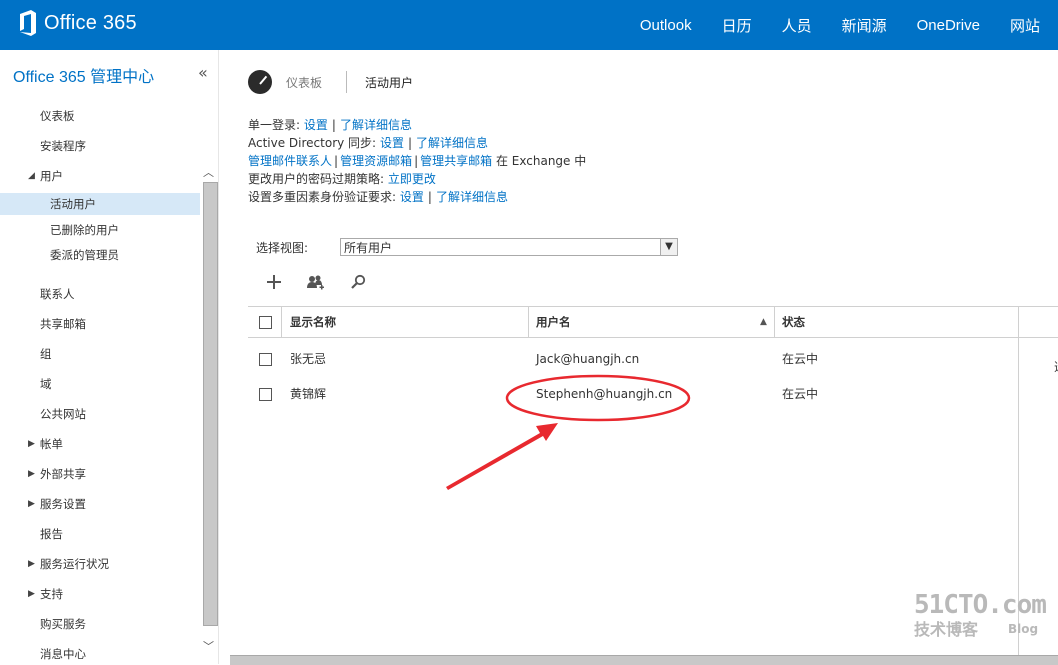 The width and height of the screenshot is (1058, 665). I want to click on sso-learn-link: 了解详细信息, so click(376, 125).